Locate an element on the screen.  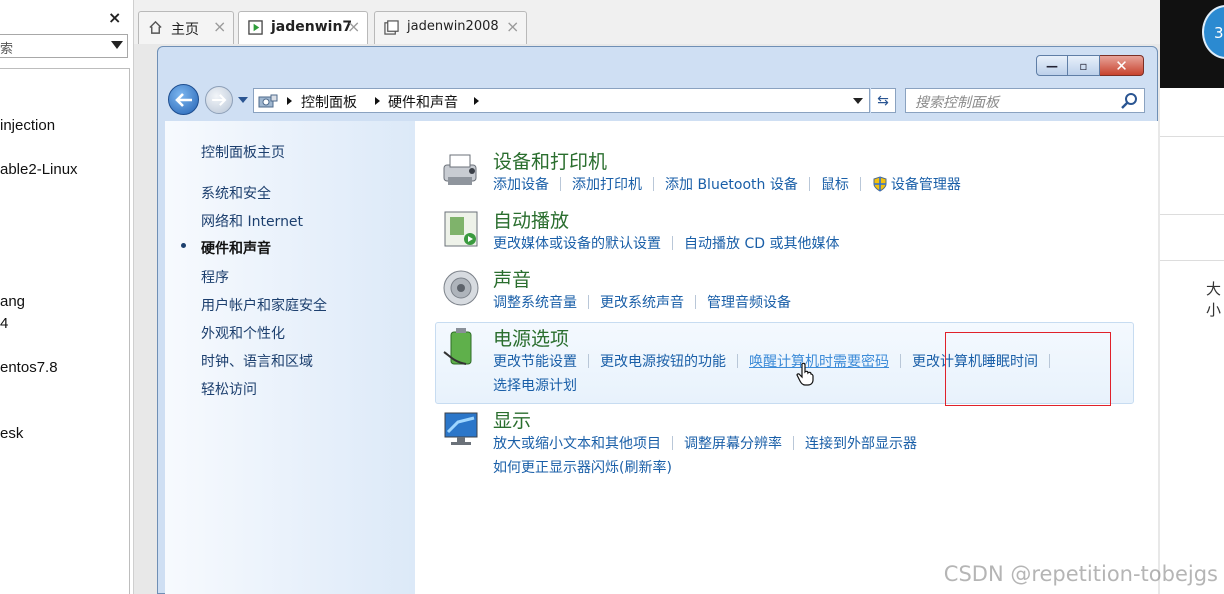
add-device-link: 添加设备 is located at coordinates (521, 185).